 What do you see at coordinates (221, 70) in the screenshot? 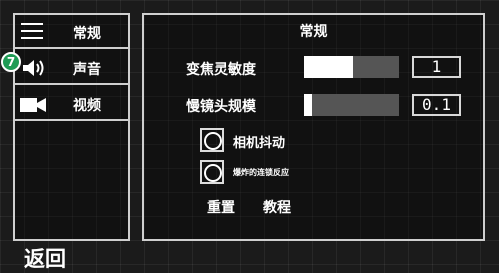
I see `zoom-sensitivity-label: 变焦灵敏度` at bounding box center [221, 70].